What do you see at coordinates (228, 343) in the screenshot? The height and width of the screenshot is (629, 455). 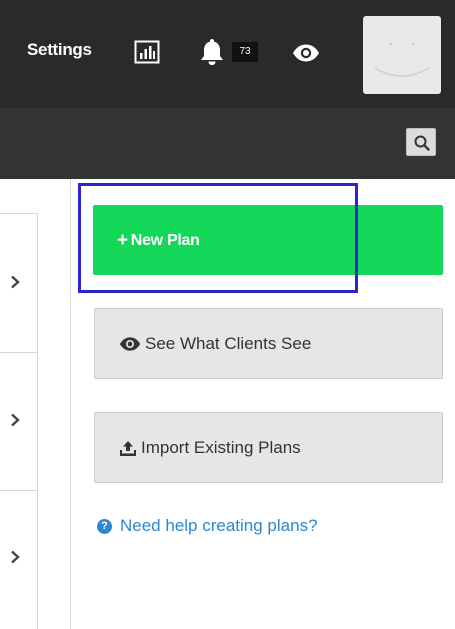 I see `see-what-clients-see-label: See What Clients See` at bounding box center [228, 343].